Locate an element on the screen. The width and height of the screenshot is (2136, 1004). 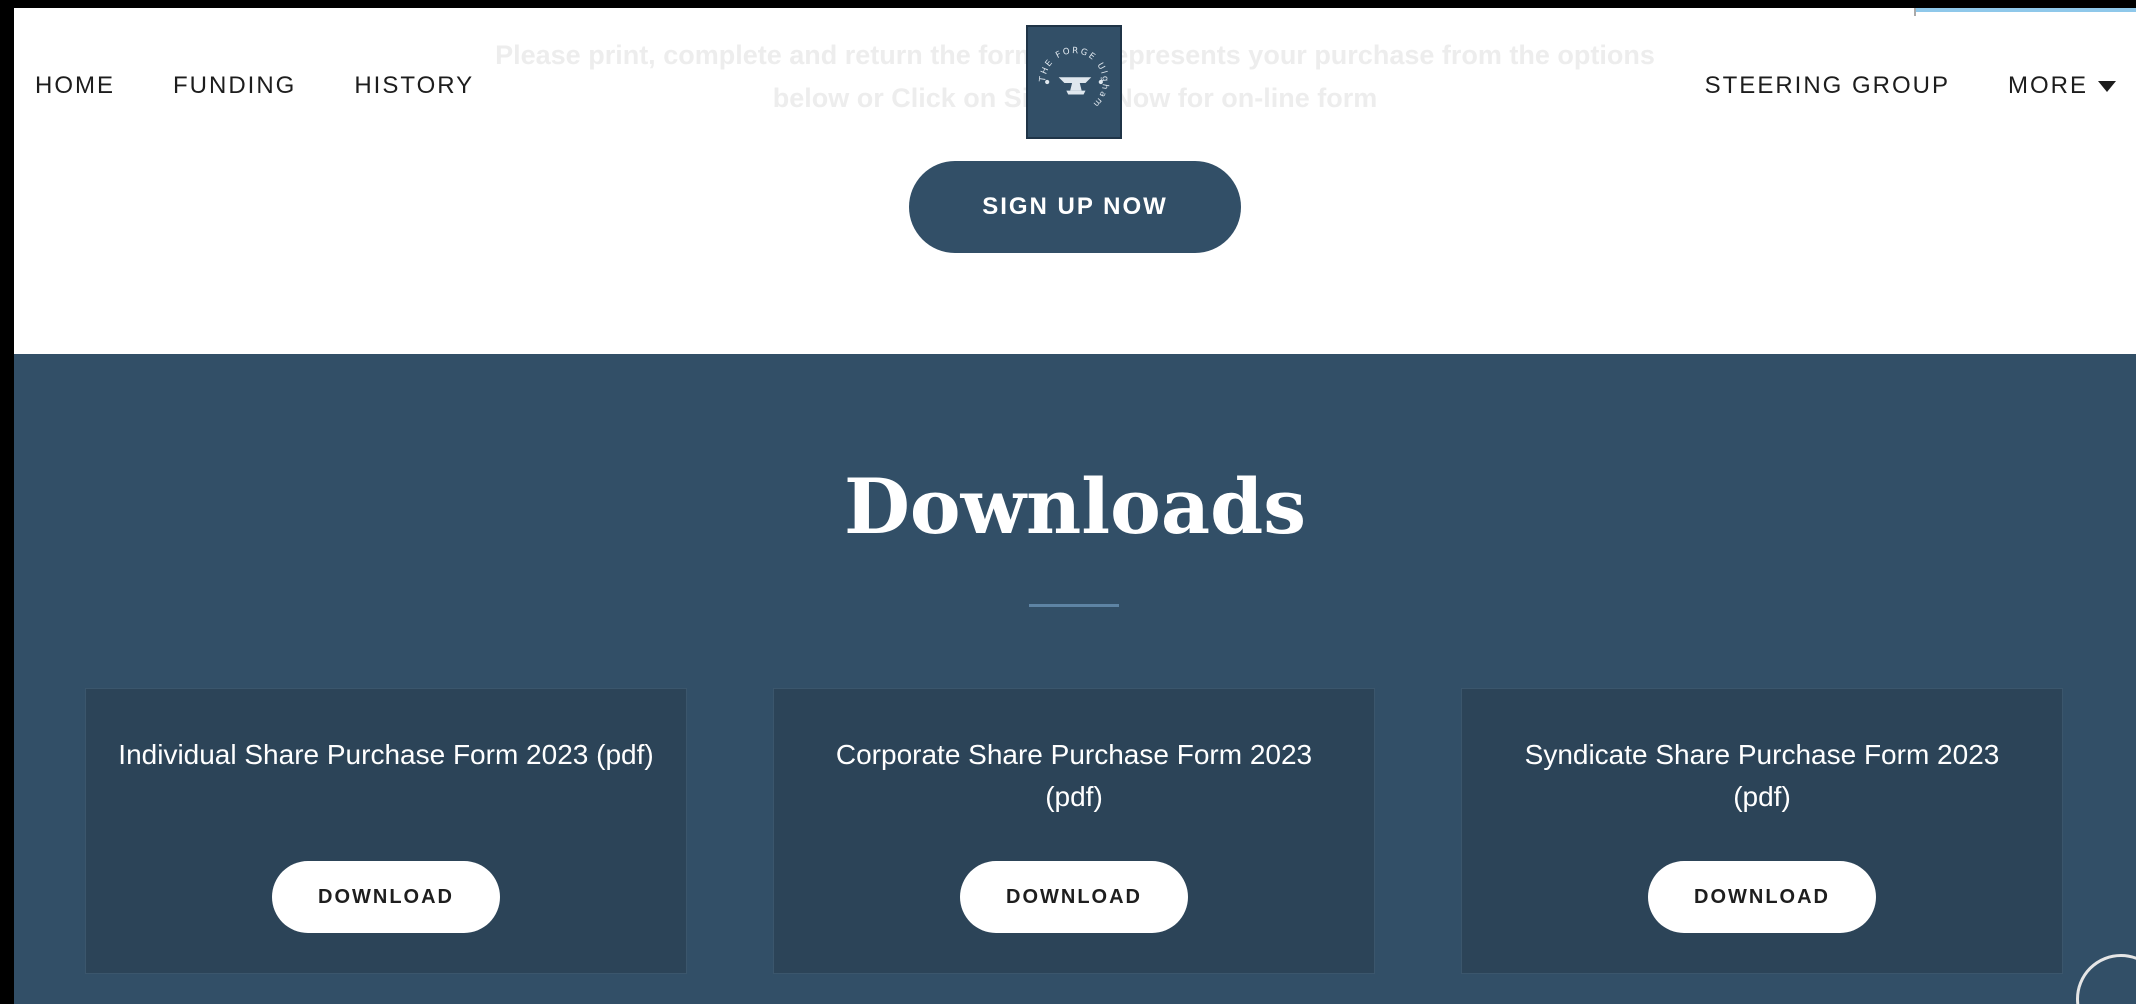
card-title: Corporate Share Purchase Form 2023 (pdf) is located at coordinates (1074, 775).